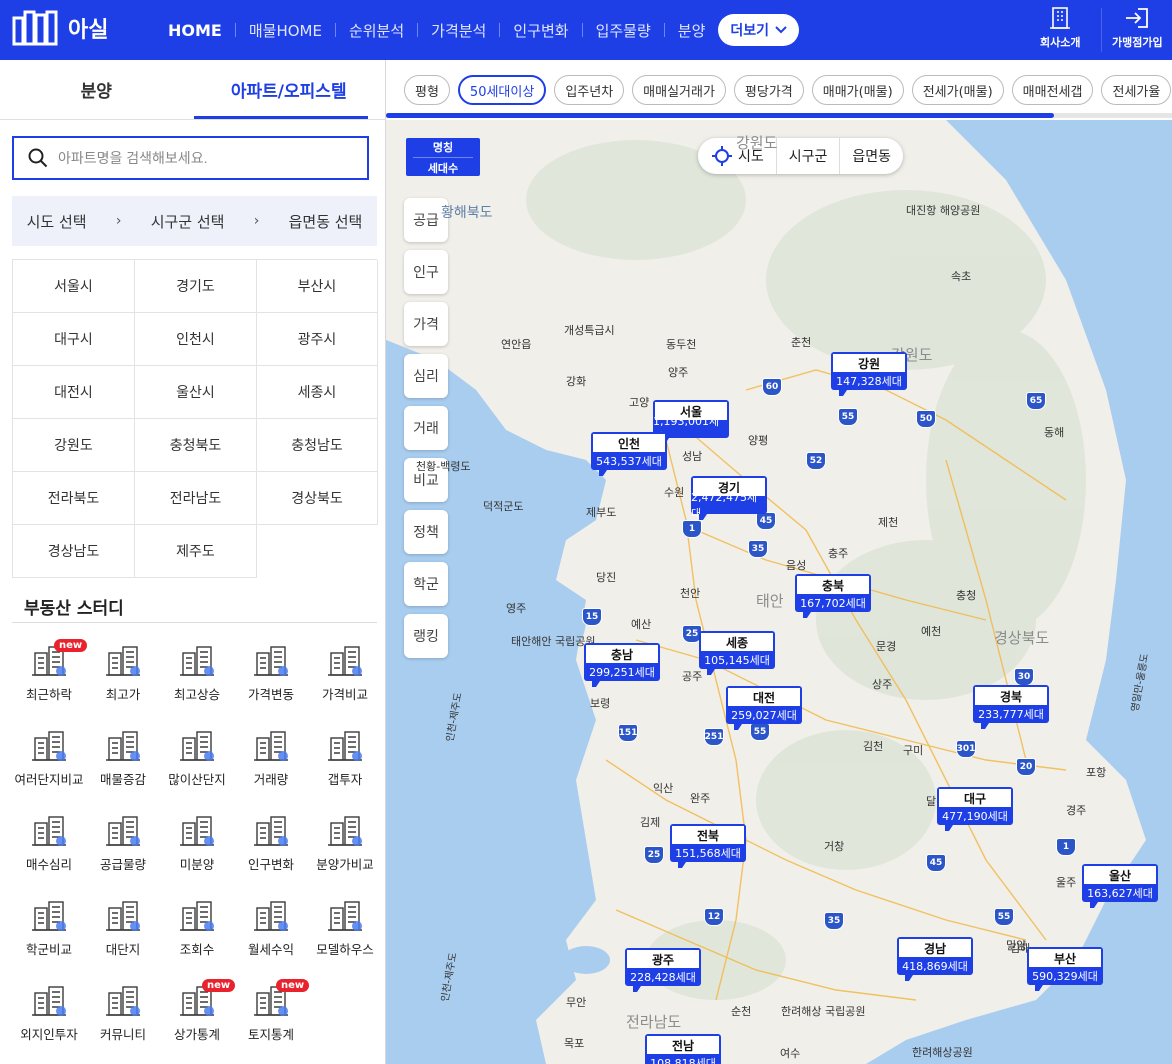 The image size is (1172, 1064). I want to click on nav-presale: 분양, so click(692, 30).